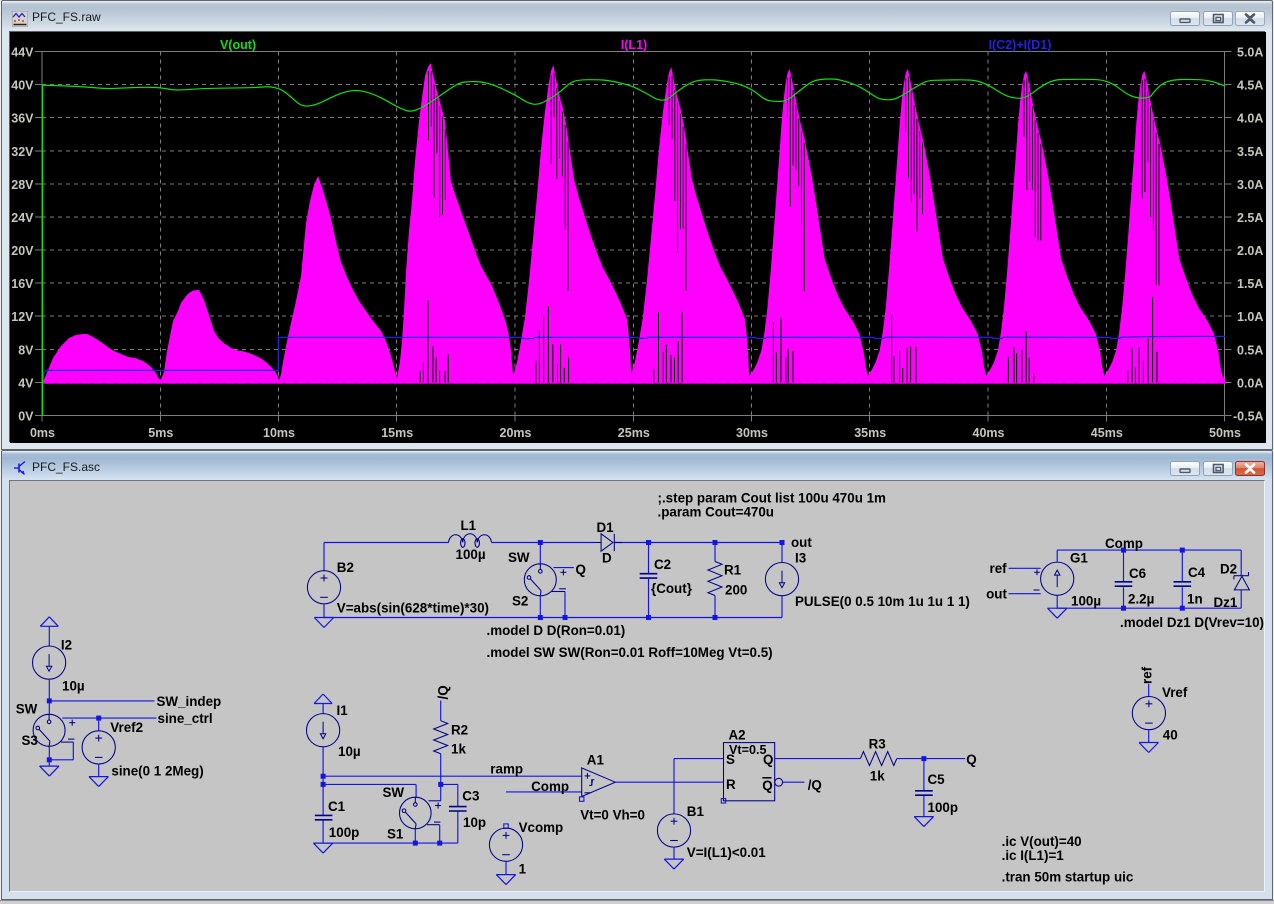 This screenshot has width=1274, height=904. Describe the element at coordinates (343, 710) in the screenshot. I see `svg-text: I1` at that location.